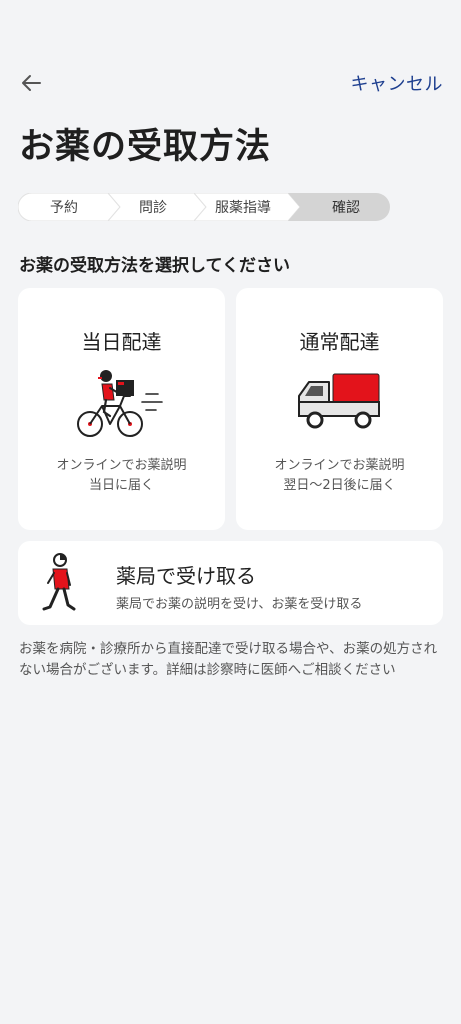 The height and width of the screenshot is (1024, 461). I want to click on option-title: 薬局で受け取る, so click(186, 576).